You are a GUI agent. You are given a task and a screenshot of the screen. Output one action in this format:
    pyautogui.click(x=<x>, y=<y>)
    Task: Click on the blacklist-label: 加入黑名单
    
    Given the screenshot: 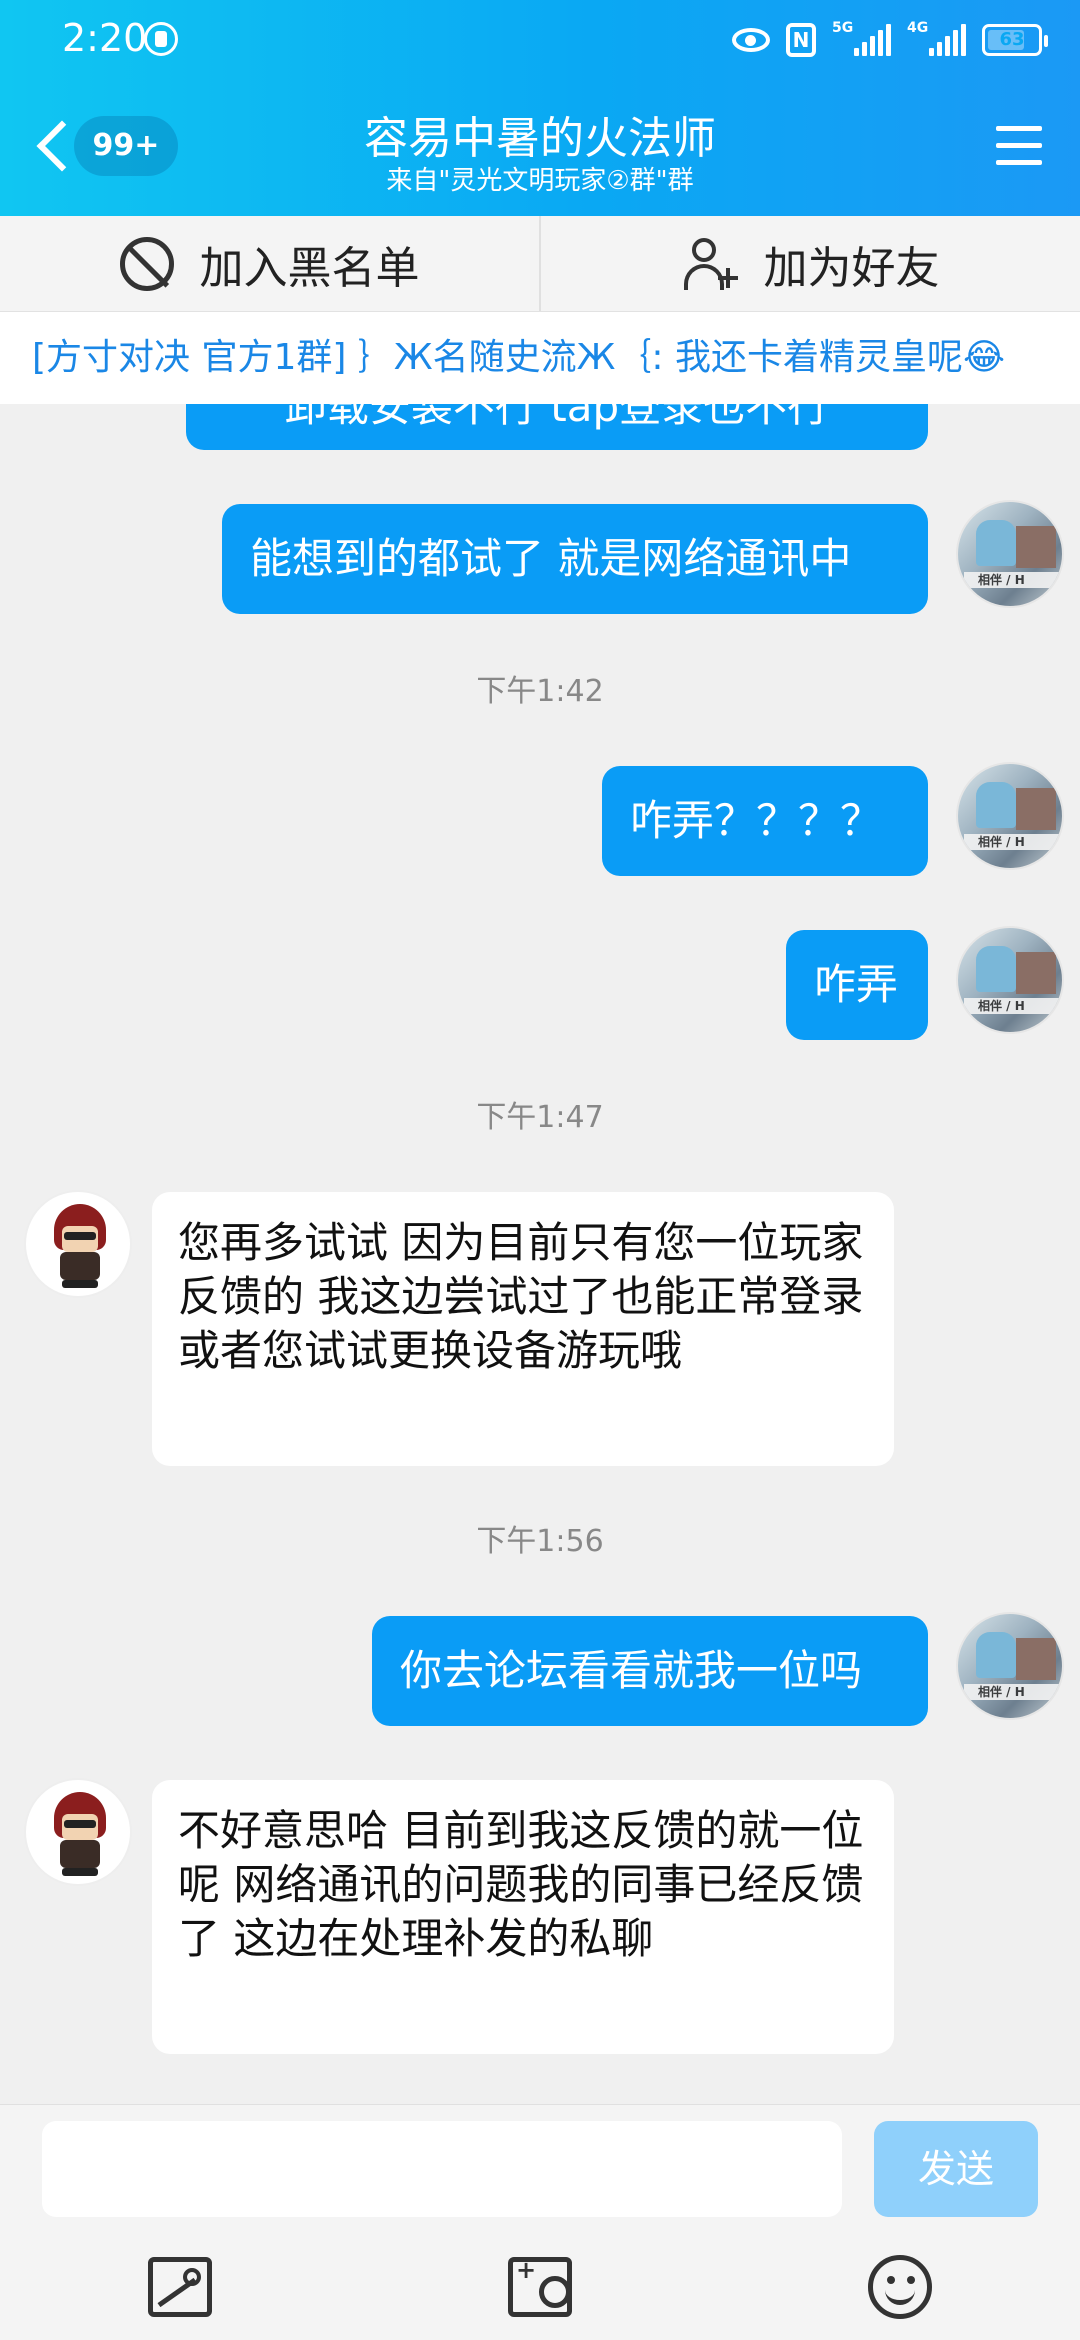 What is the action you would take?
    pyautogui.click(x=309, y=268)
    